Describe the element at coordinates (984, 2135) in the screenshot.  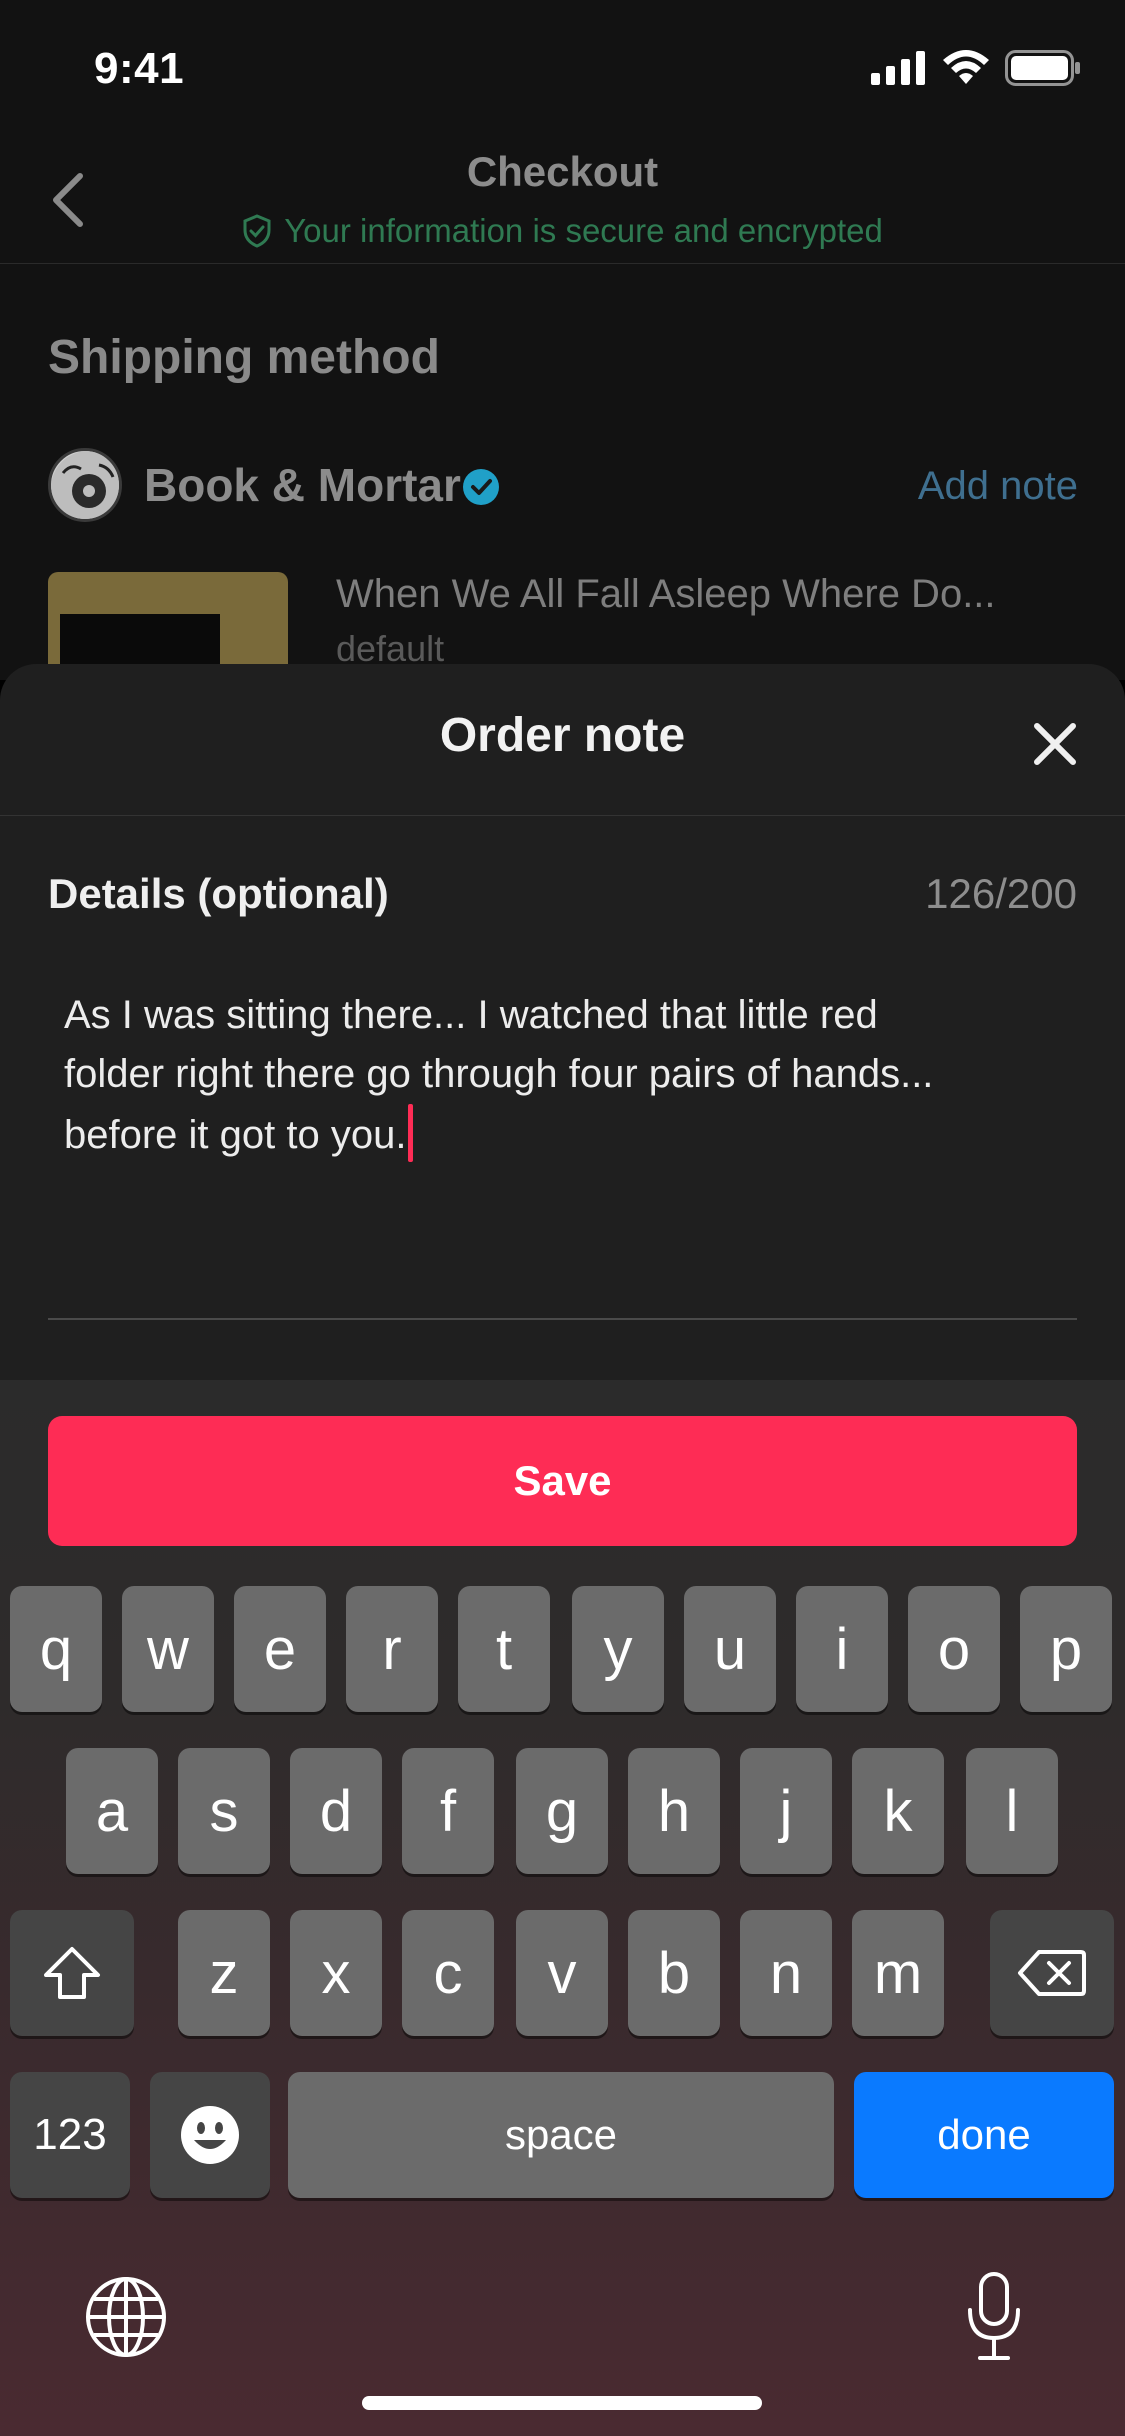
I see `done-key: done` at that location.